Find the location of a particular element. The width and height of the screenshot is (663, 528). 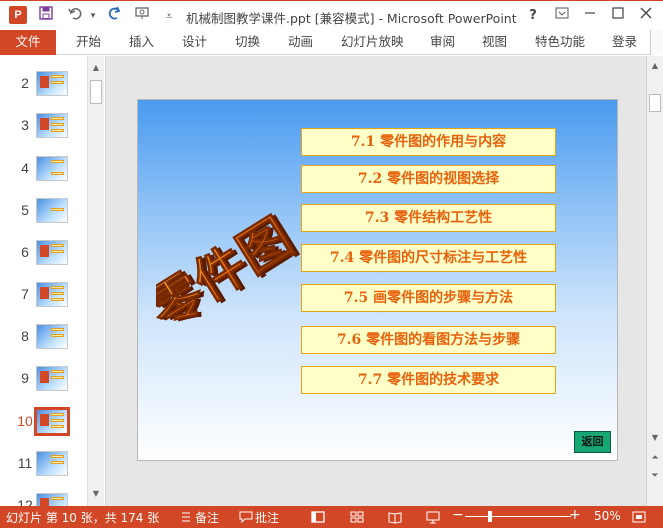

chapter-link-7-2: 7.2 零件图的视图选择 is located at coordinates (428, 179).